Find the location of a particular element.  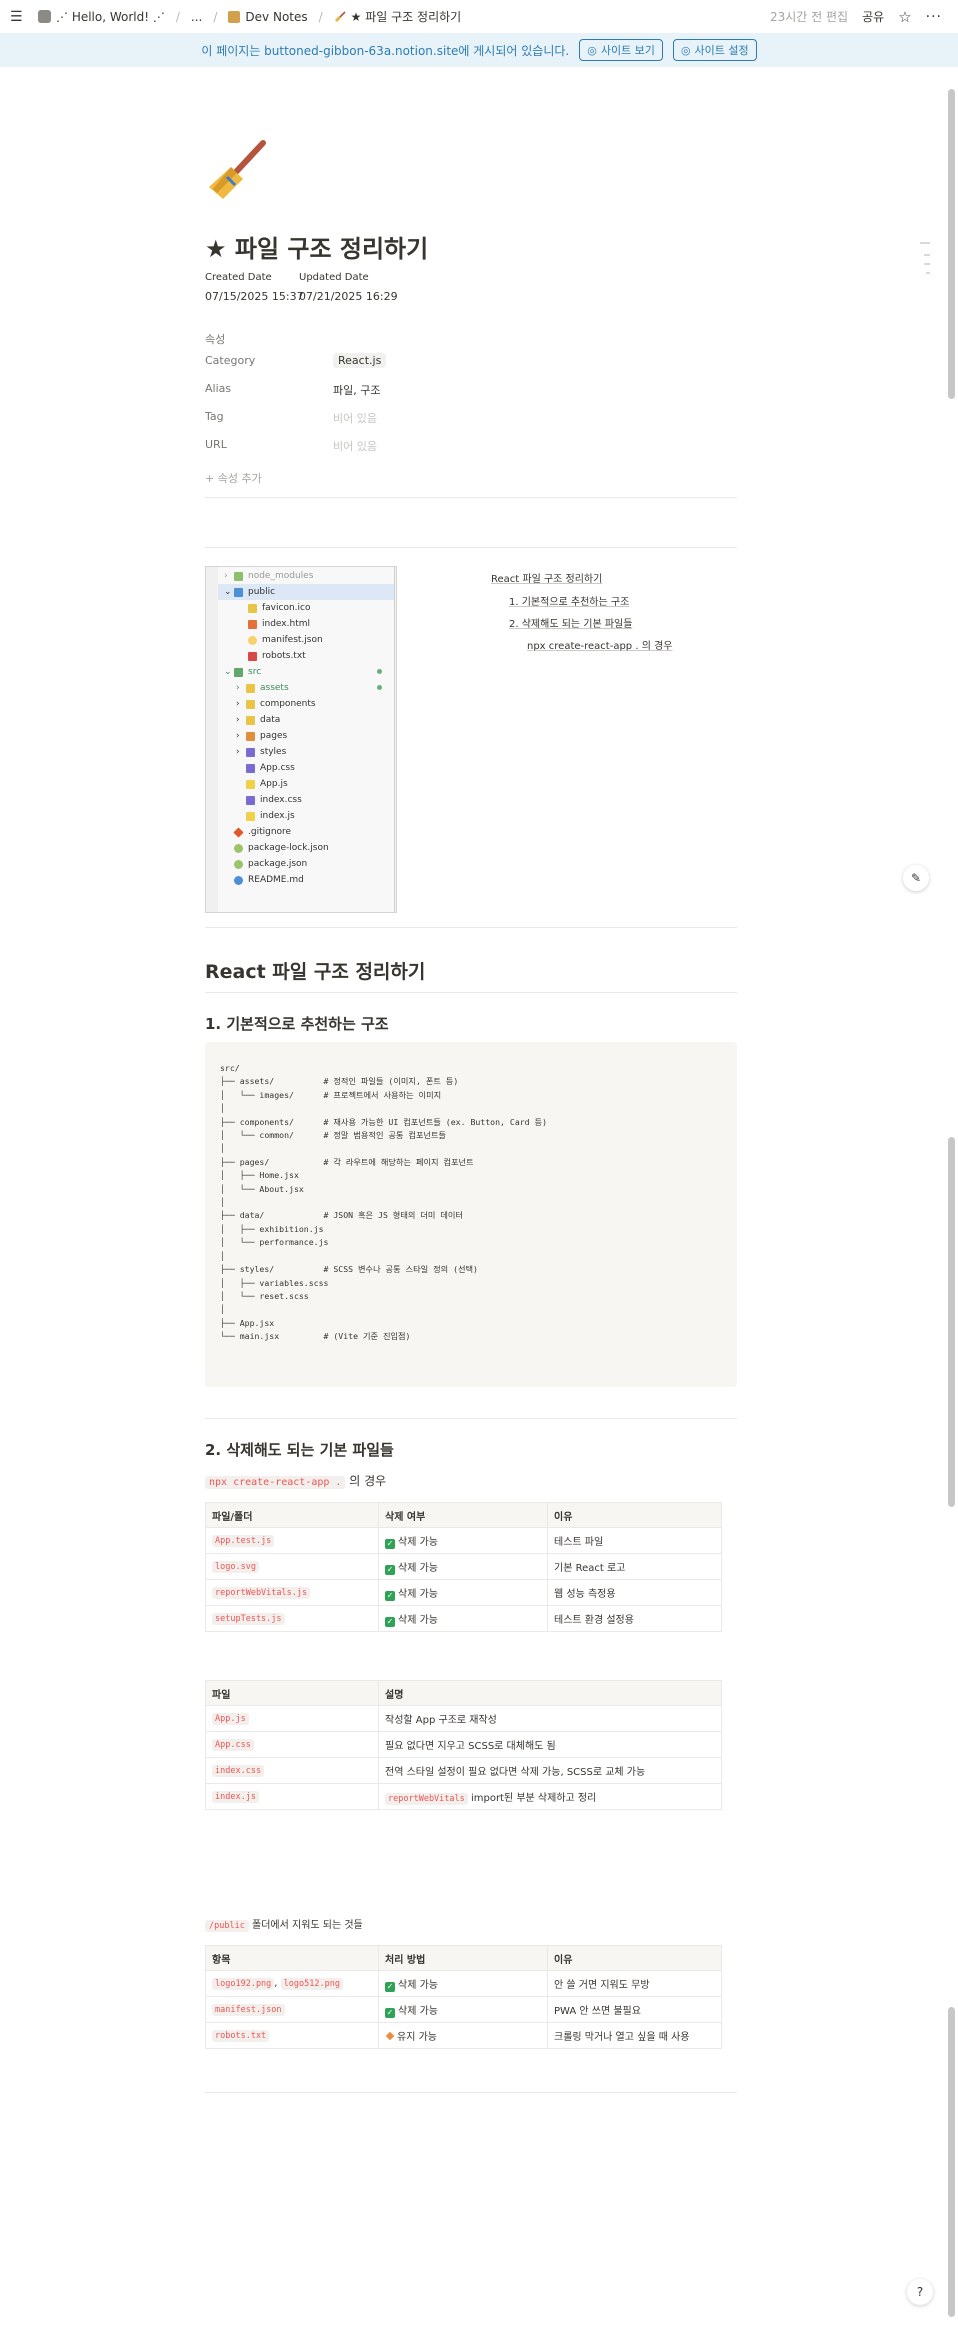

inline-code: setupTests.js is located at coordinates (248, 1619).